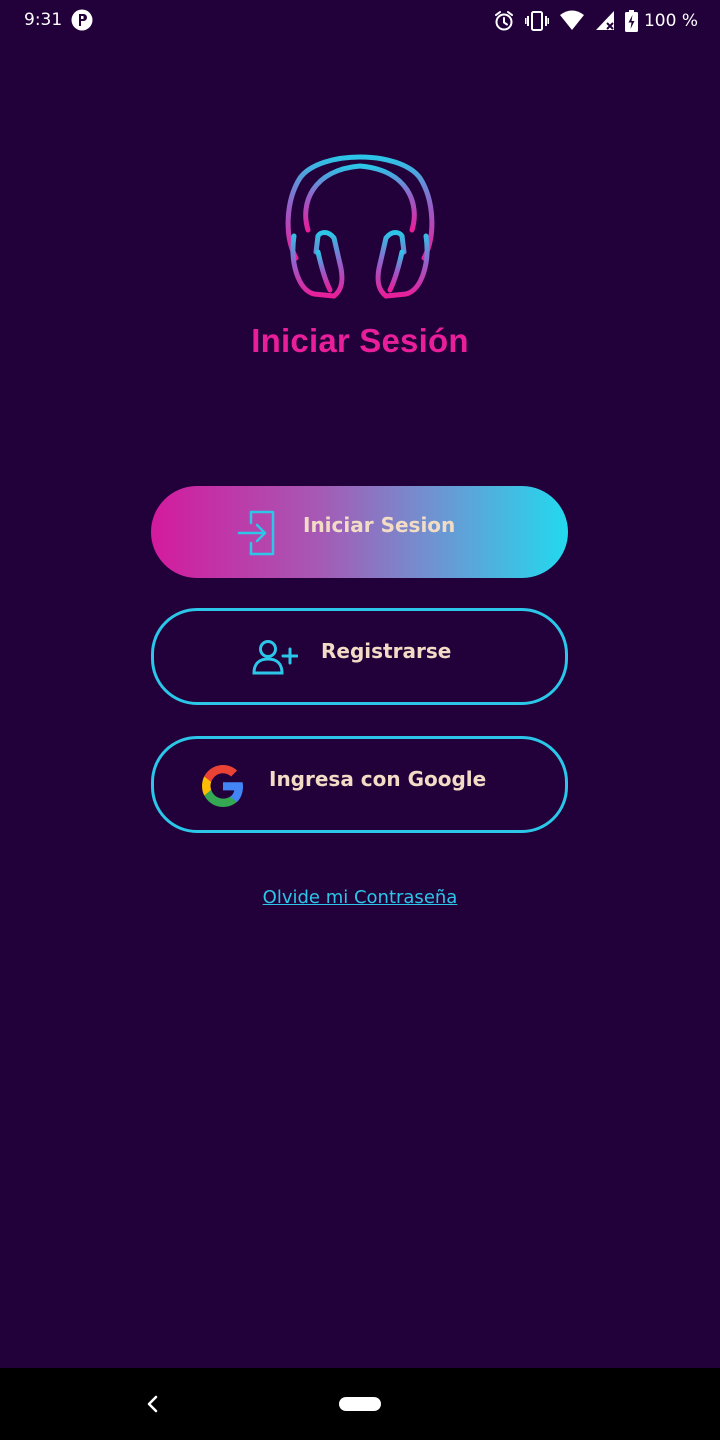 The height and width of the screenshot is (1440, 720). I want to click on login-button-label: Iniciar Sesion, so click(379, 525).